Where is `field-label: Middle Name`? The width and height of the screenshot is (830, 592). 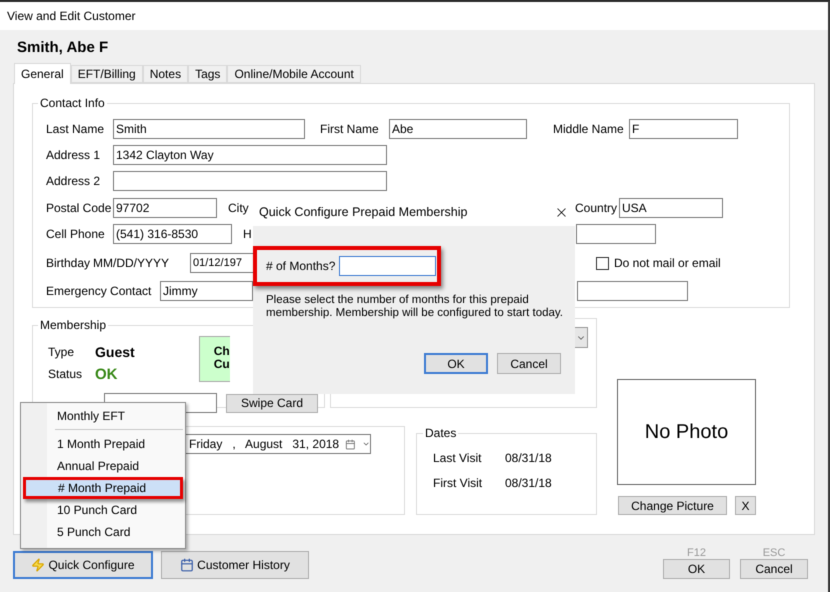
field-label: Middle Name is located at coordinates (589, 129).